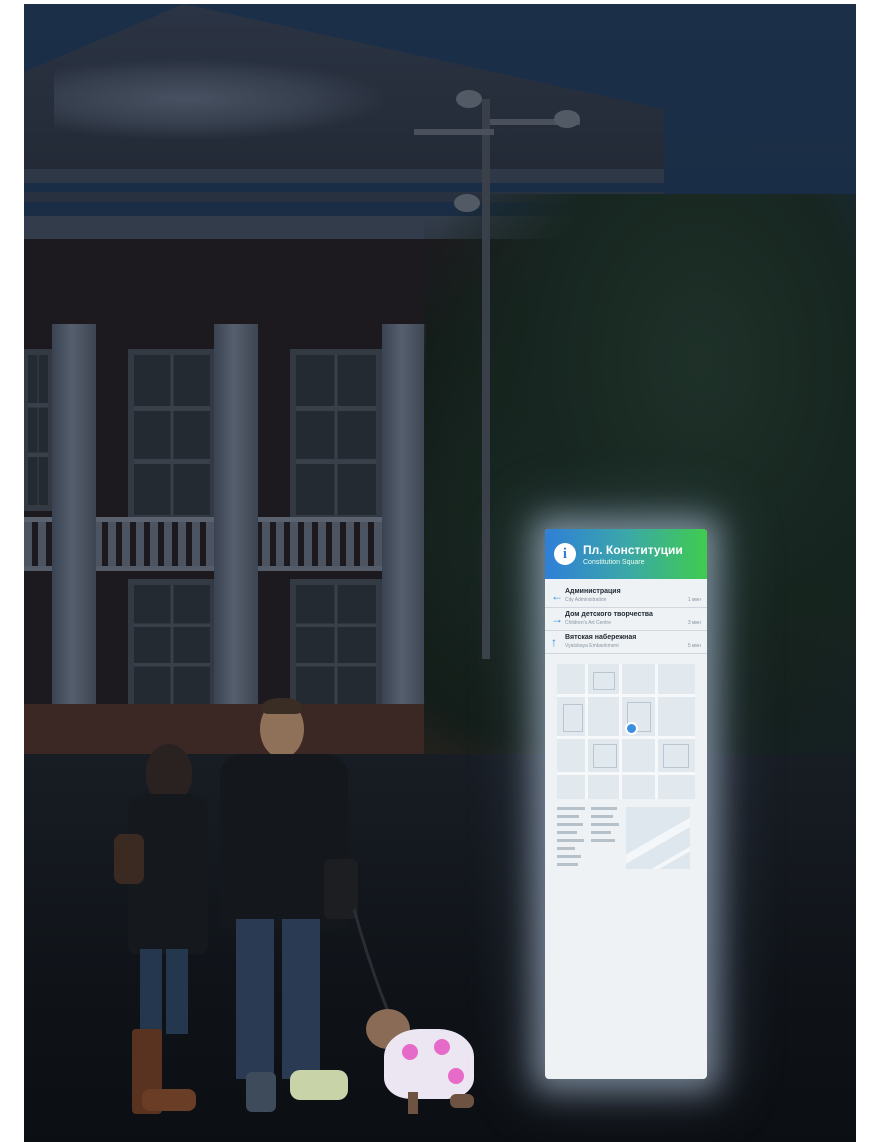 The height and width of the screenshot is (1142, 877). Describe the element at coordinates (633, 550) in the screenshot. I see `kiosk-title: Пл. Конституции` at that location.